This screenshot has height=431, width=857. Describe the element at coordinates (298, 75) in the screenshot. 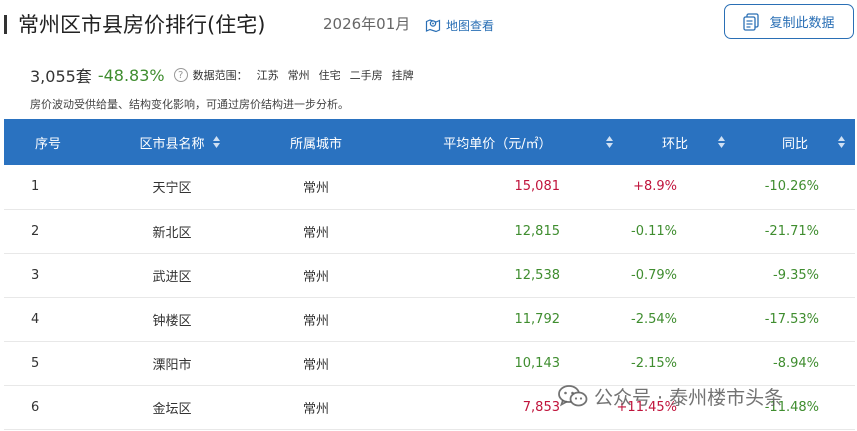

I see `scope-city: 常州` at that location.